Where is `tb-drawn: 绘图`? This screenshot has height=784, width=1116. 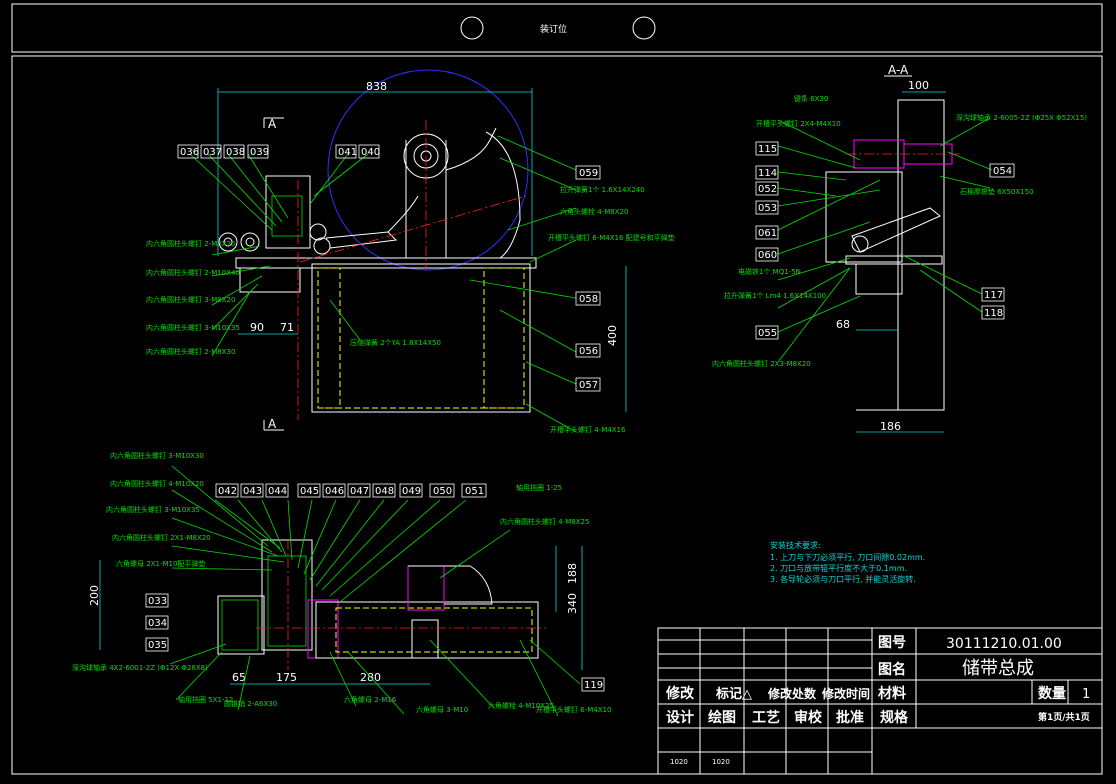
tb-drawn: 绘图 is located at coordinates (722, 717).